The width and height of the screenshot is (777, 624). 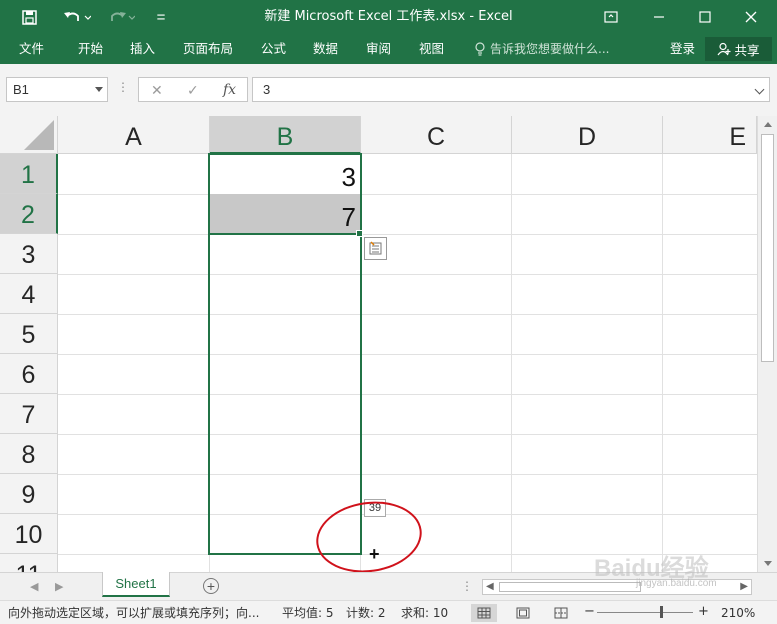 I want to click on column-header-e: E, so click(x=710, y=135).